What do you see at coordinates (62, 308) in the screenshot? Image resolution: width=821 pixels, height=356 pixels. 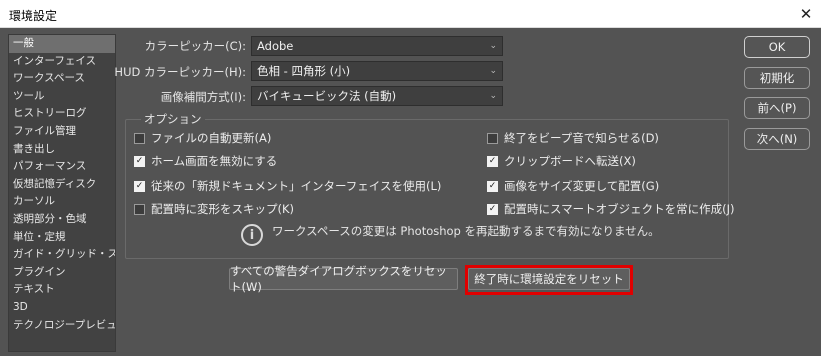 I see `sidebar-item-3d: 3D` at bounding box center [62, 308].